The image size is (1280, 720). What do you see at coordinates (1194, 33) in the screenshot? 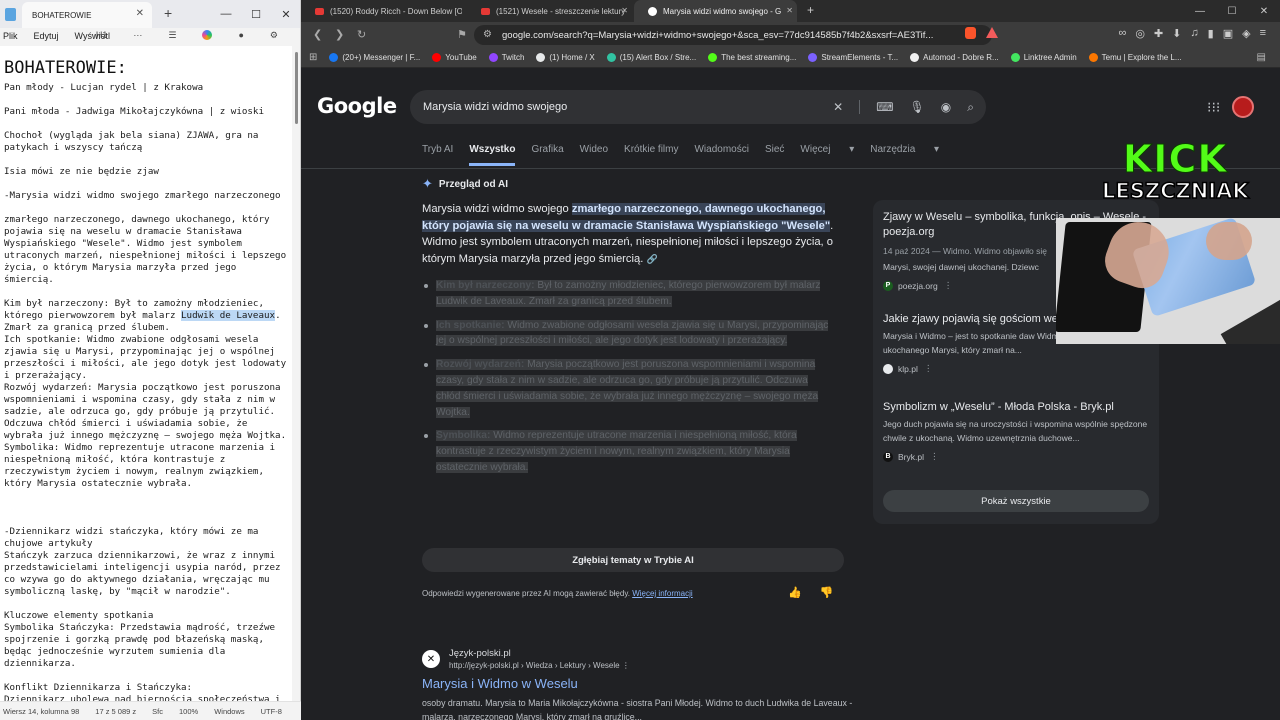
I see `music-icon: ♫` at bounding box center [1194, 33].